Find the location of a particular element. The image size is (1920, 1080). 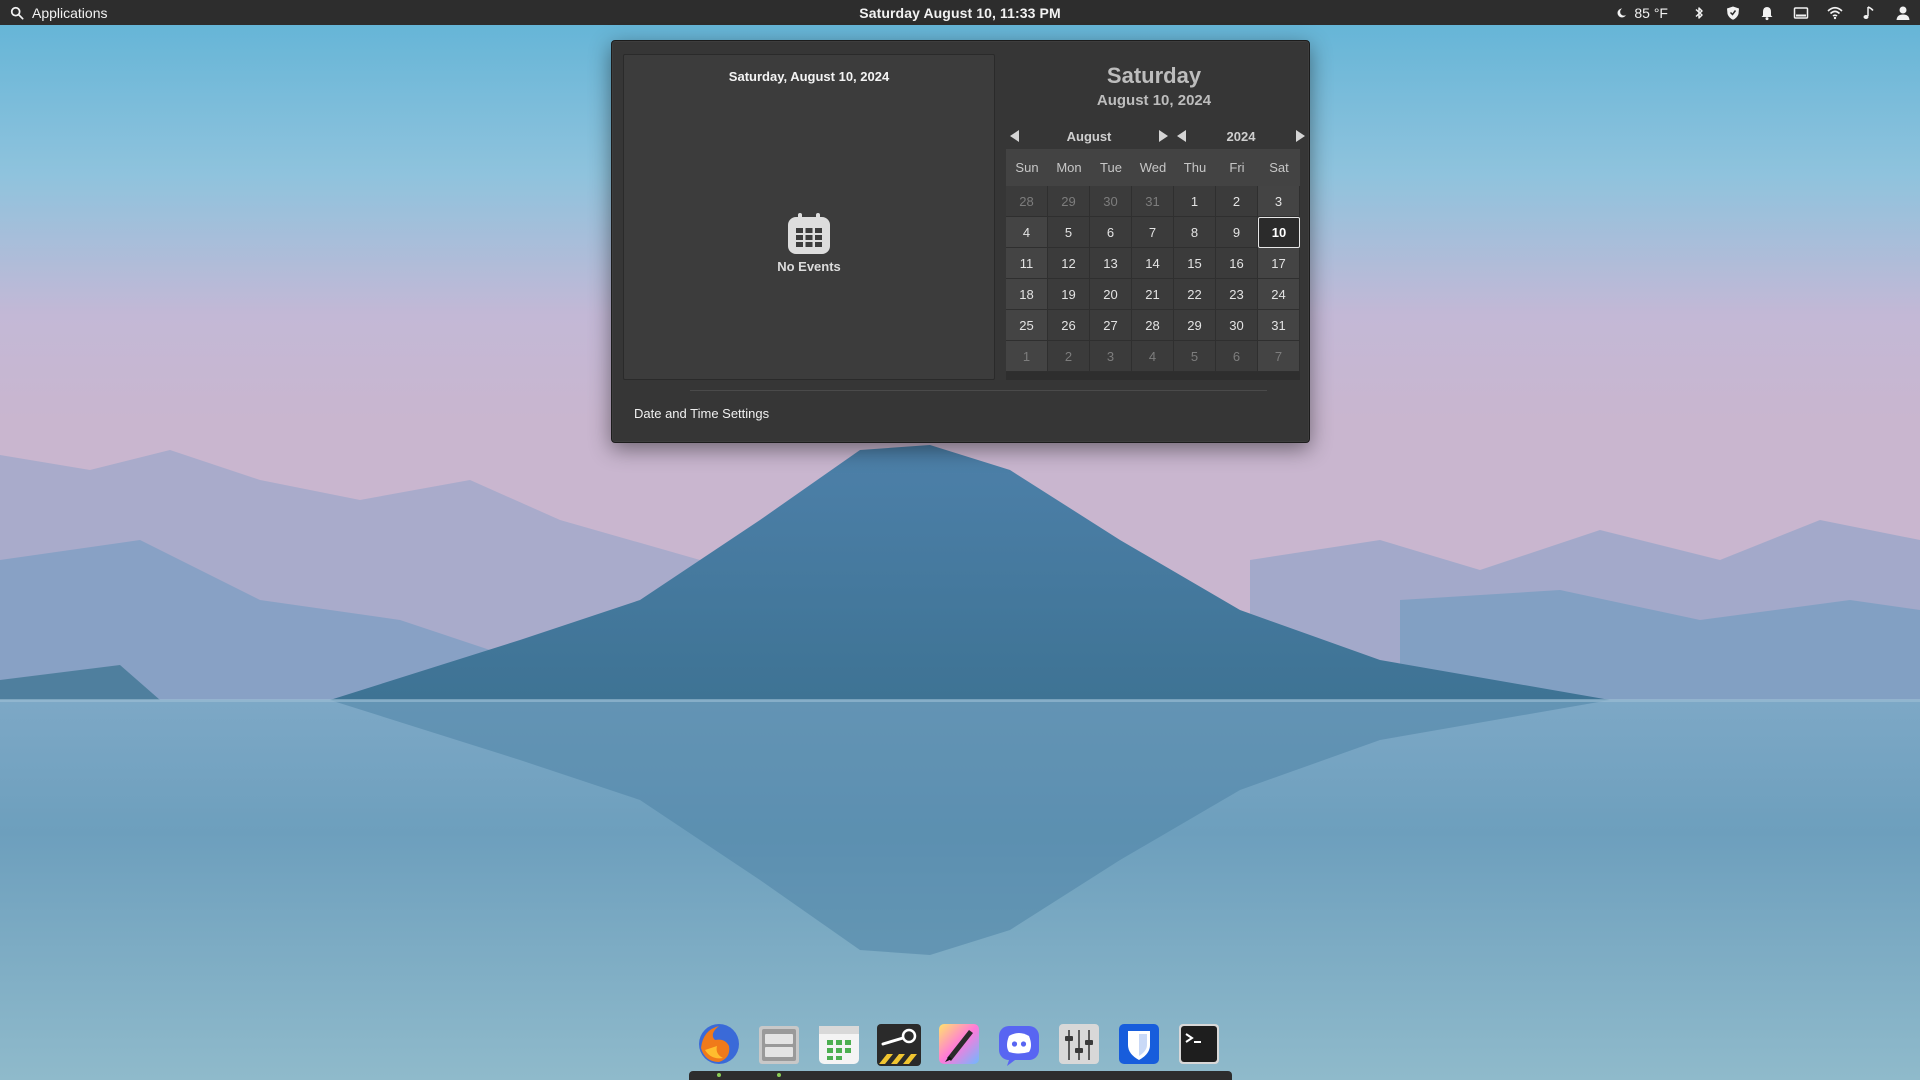

previous-year-button is located at coordinates (1182, 136).